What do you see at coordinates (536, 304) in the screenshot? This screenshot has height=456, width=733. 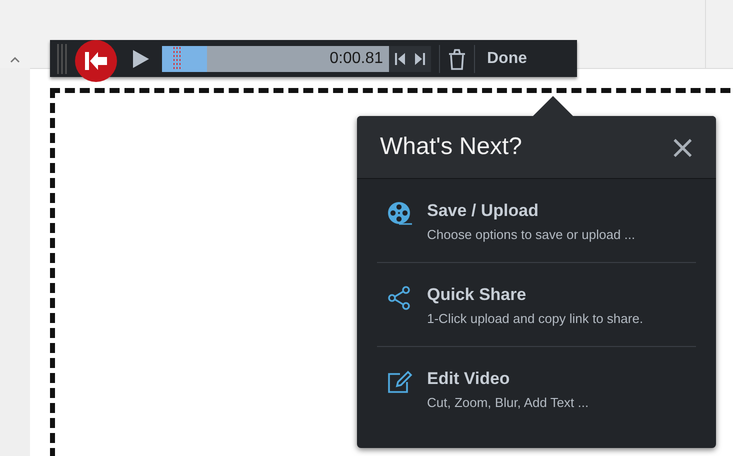 I see `menu-item: Quick Share 1-Click upload and copy link to share.` at bounding box center [536, 304].